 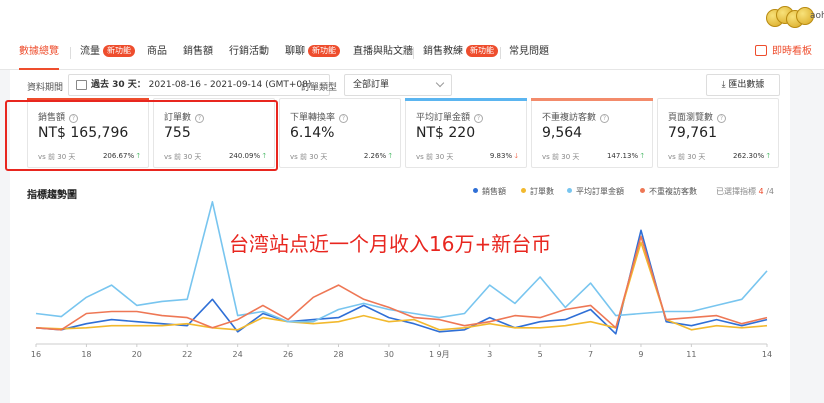 What do you see at coordinates (390, 244) in the screenshot?
I see `overlay-caption: 台湾站点近一个月收入16万+新台币` at bounding box center [390, 244].